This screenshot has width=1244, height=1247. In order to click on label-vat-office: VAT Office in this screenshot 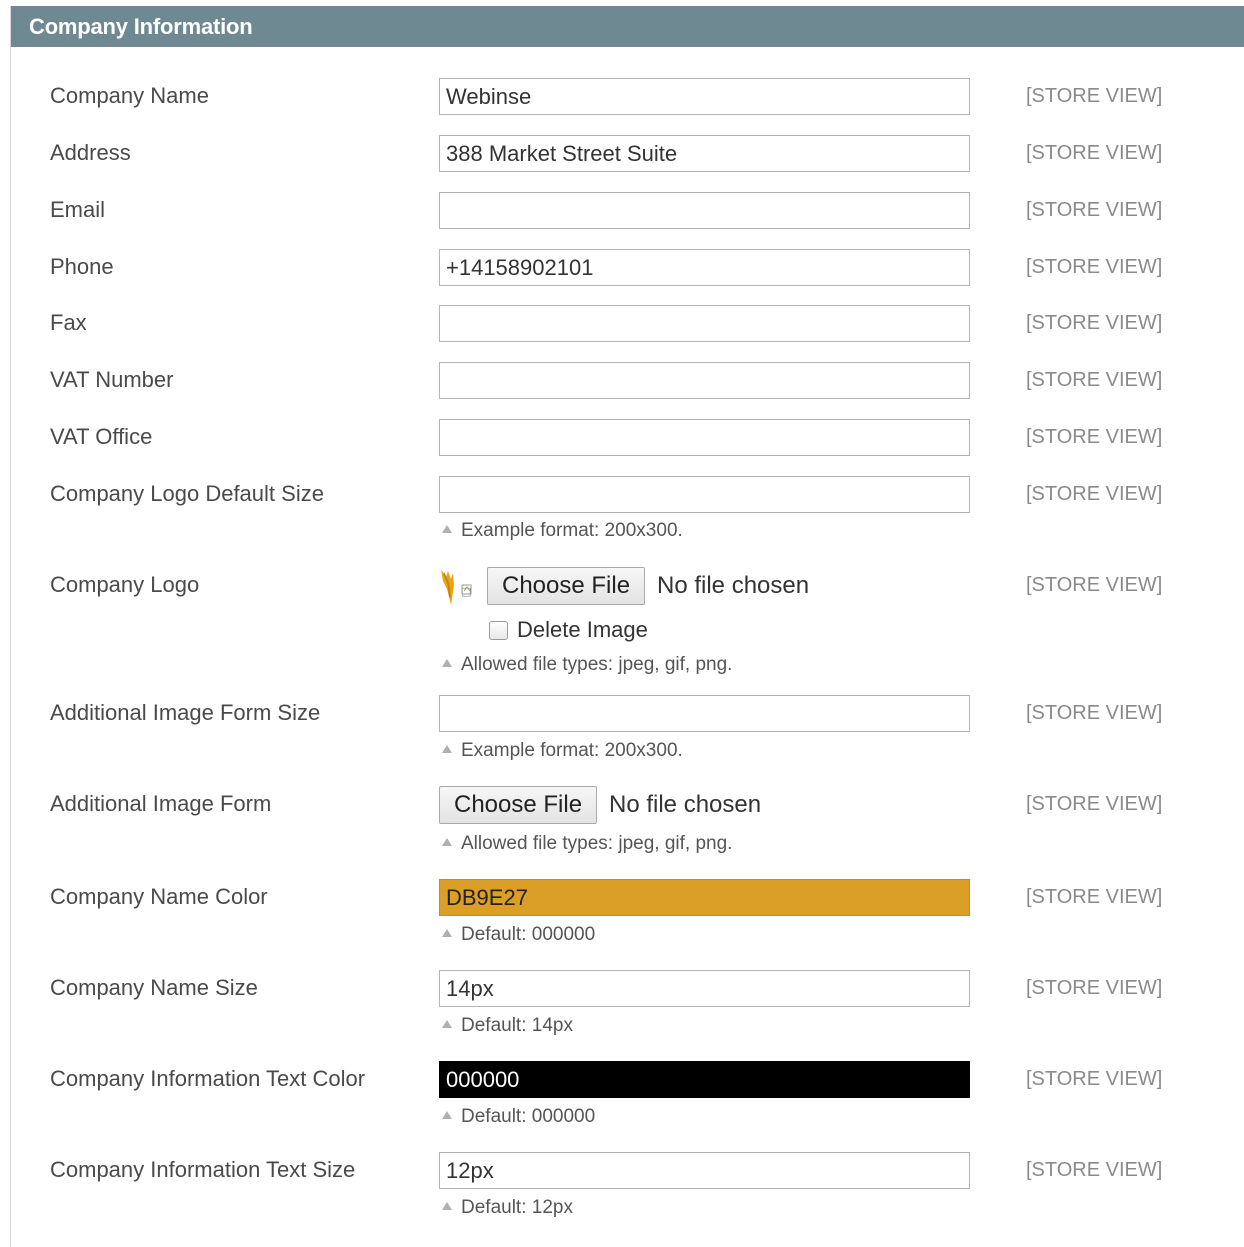, I will do `click(101, 436)`.